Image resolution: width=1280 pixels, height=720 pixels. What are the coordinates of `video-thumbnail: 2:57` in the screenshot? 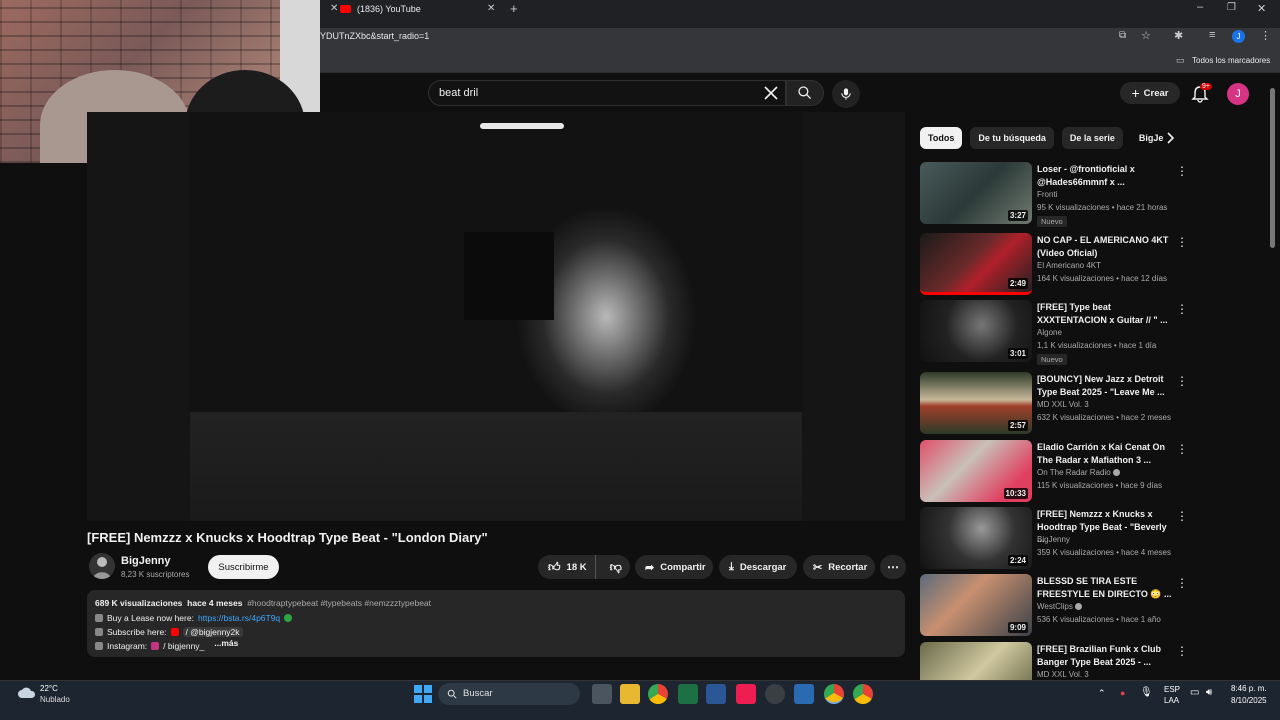 It's located at (976, 403).